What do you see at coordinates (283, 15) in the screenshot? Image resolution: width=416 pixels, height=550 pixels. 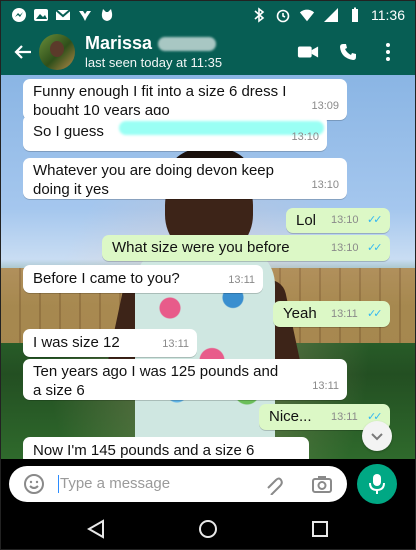 I see `alarm-icon` at bounding box center [283, 15].